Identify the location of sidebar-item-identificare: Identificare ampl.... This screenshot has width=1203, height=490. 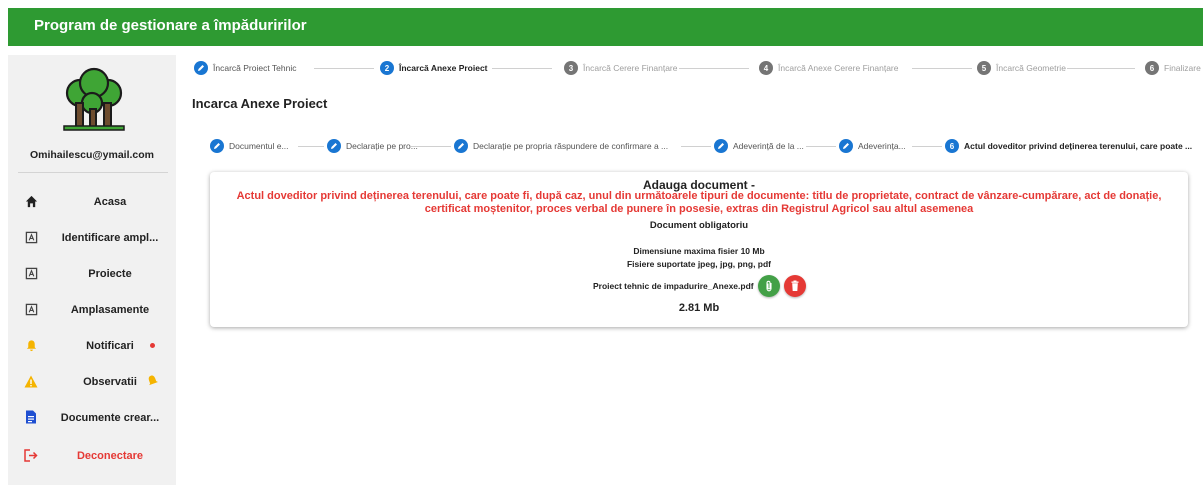
(92, 238).